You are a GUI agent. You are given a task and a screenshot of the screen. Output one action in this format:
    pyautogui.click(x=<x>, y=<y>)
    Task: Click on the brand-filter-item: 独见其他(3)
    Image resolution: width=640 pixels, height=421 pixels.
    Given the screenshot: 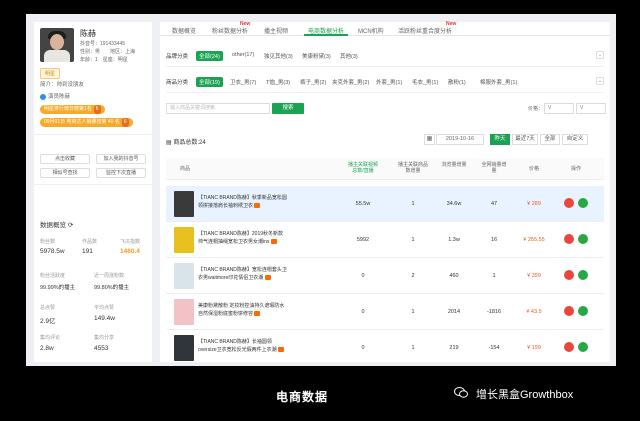 What is the action you would take?
    pyautogui.click(x=278, y=56)
    